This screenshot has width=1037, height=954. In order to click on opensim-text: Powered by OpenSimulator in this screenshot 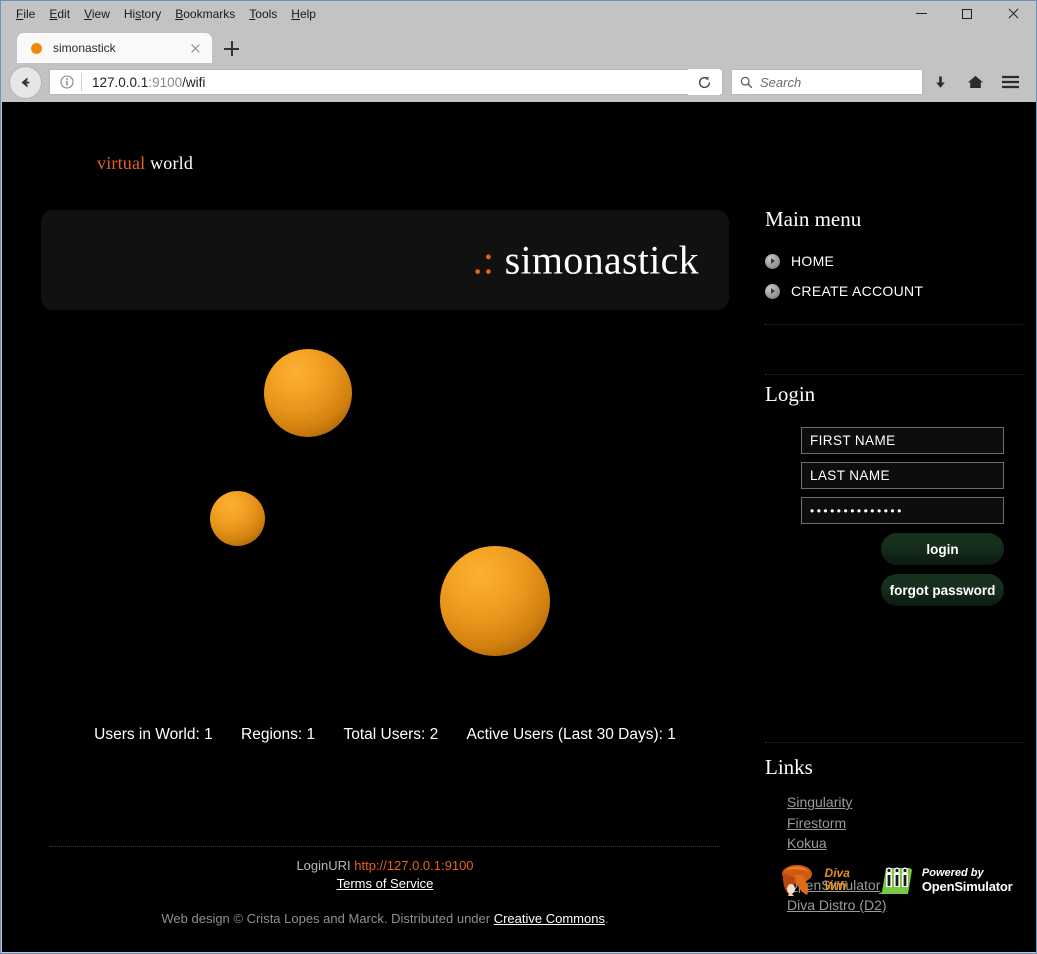, I will do `click(967, 880)`.